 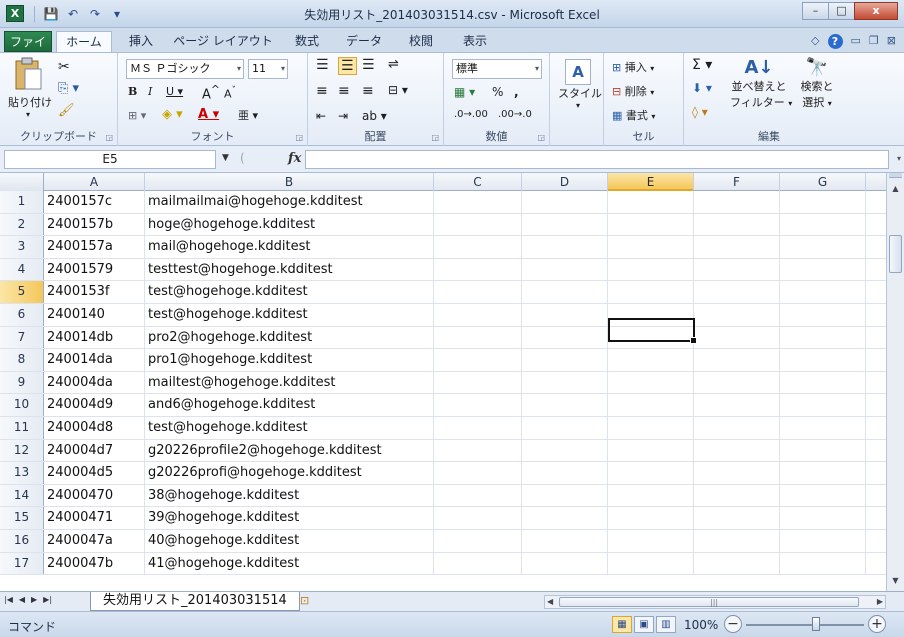 What do you see at coordinates (709, 602) in the screenshot?
I see `horizontal-scroll-thumb: |||` at bounding box center [709, 602].